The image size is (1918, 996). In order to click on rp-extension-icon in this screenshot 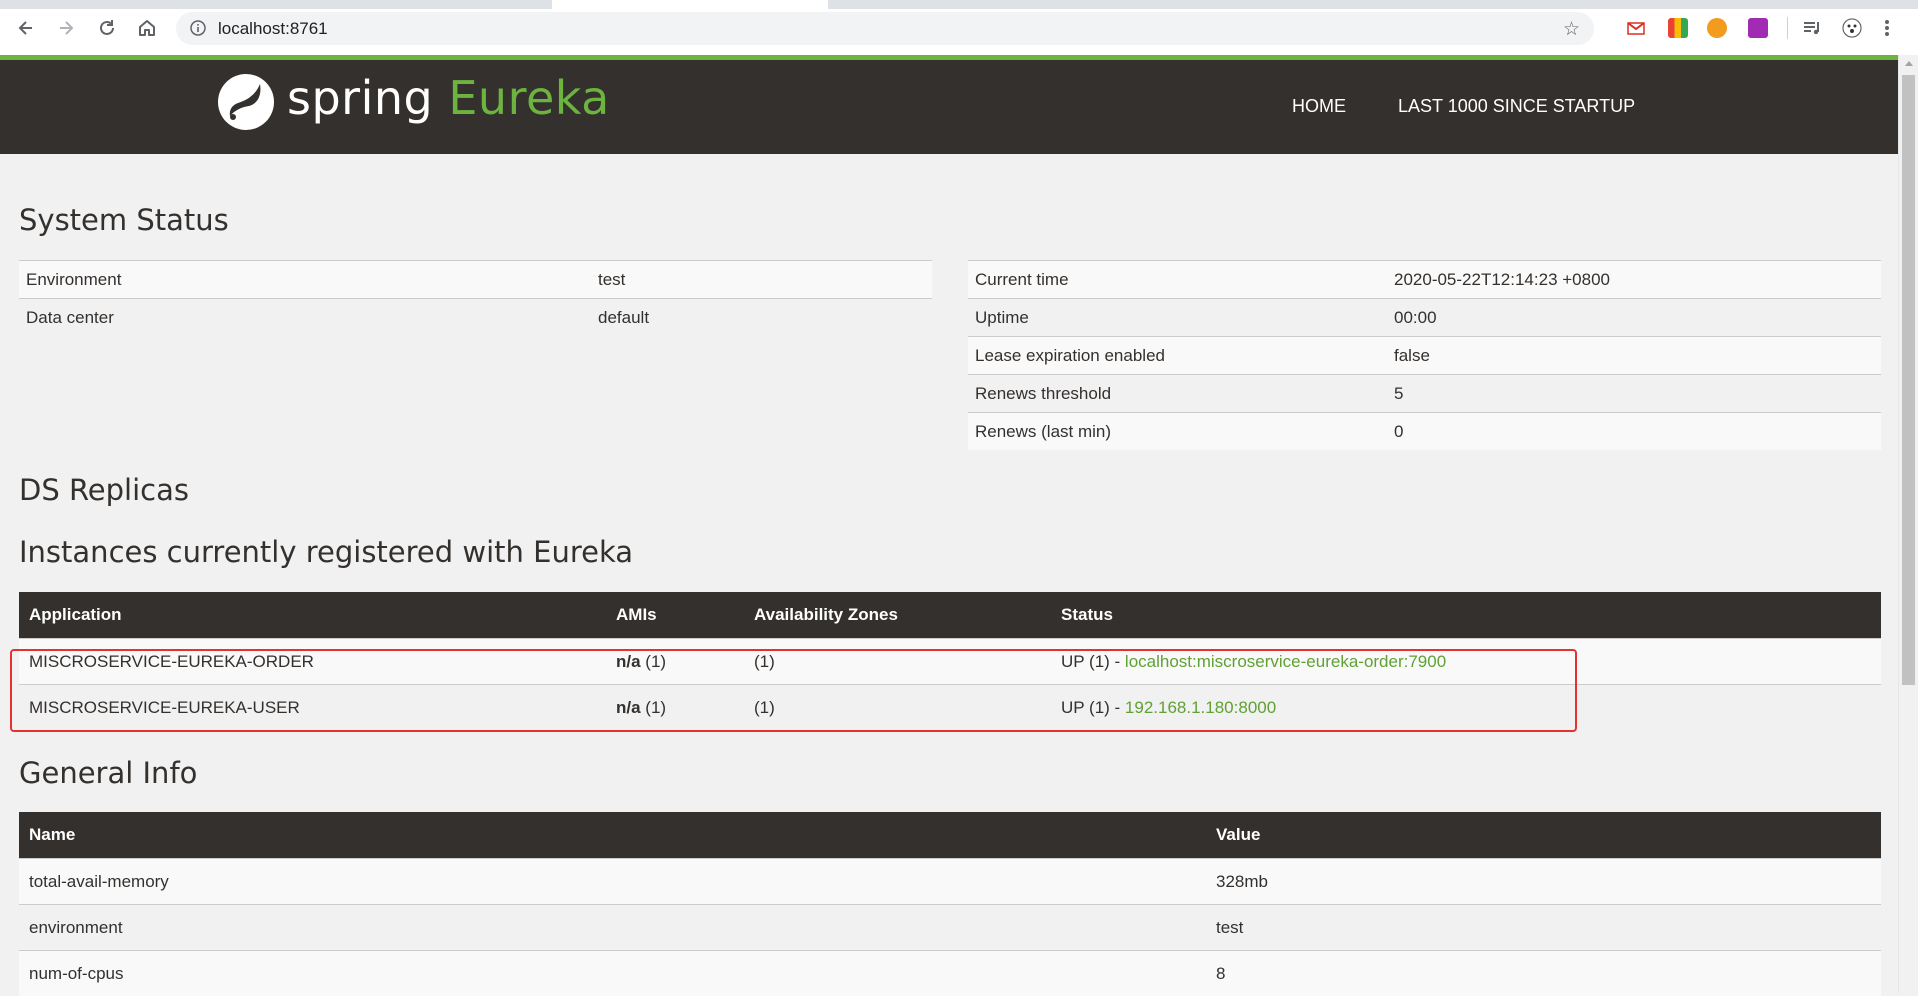, I will do `click(1758, 28)`.